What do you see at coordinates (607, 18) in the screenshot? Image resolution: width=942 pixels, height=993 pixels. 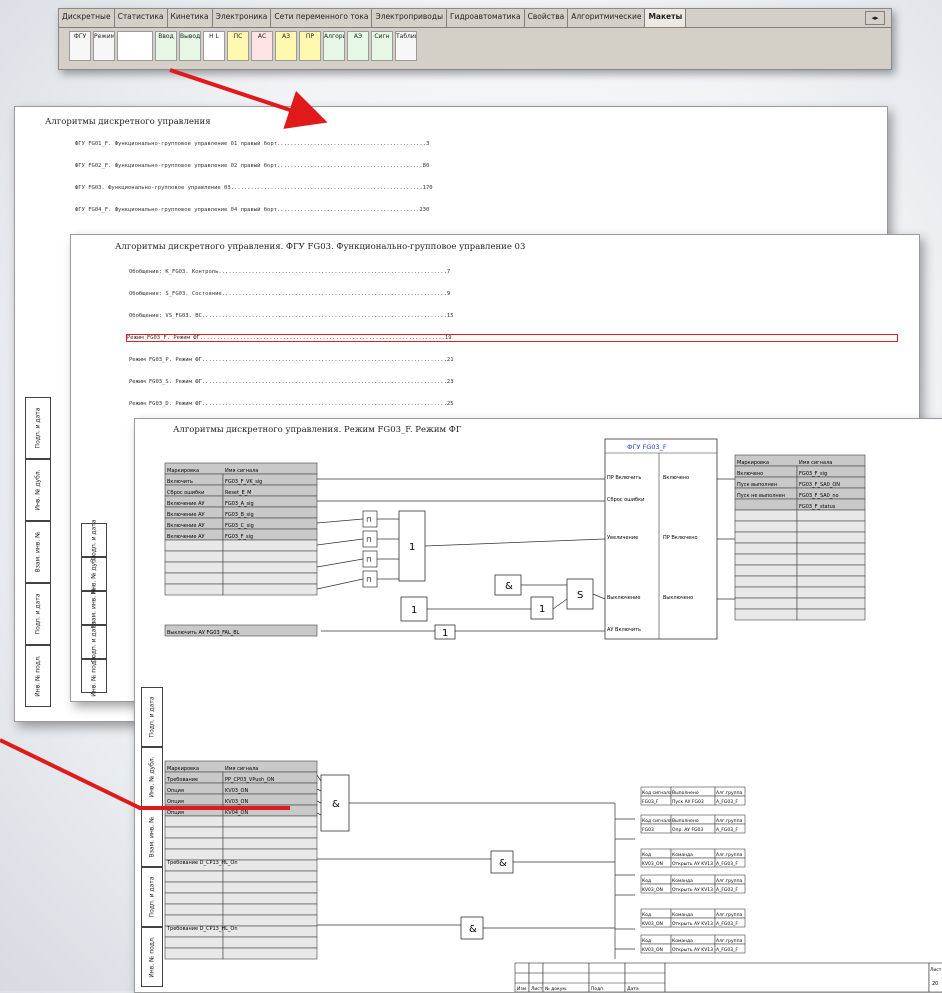 I see `toolbar-tab: Алгоритмические` at bounding box center [607, 18].